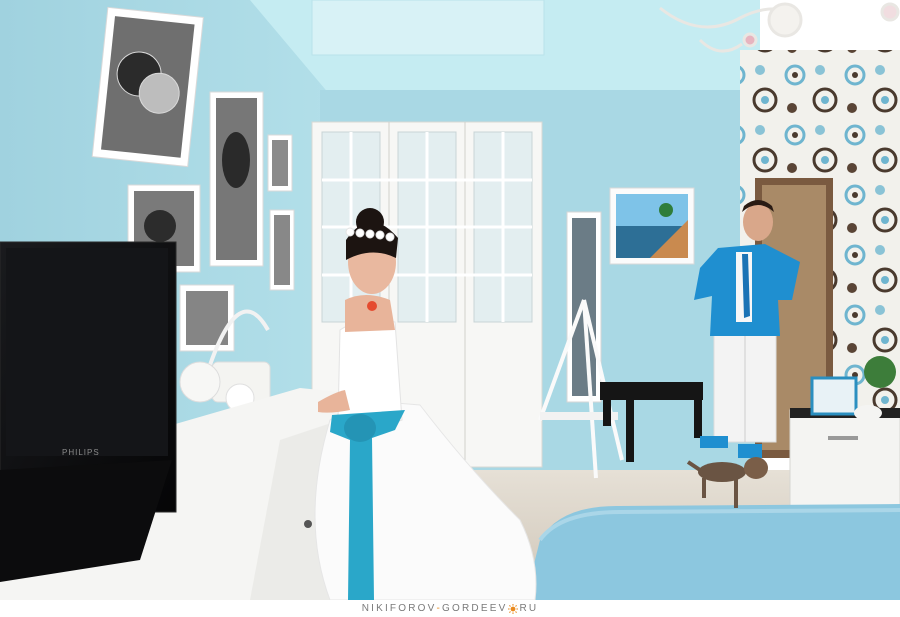  What do you see at coordinates (834, 396) in the screenshot?
I see `photo-frame-small` at bounding box center [834, 396].